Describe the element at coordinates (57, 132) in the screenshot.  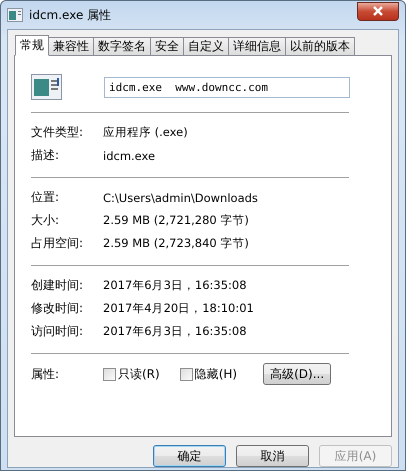
I see `property-label: 文件类型:` at that location.